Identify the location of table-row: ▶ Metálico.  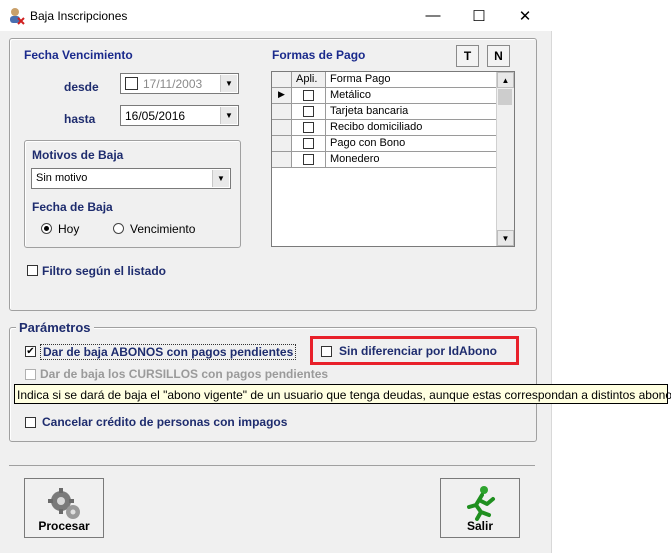
(385, 96).